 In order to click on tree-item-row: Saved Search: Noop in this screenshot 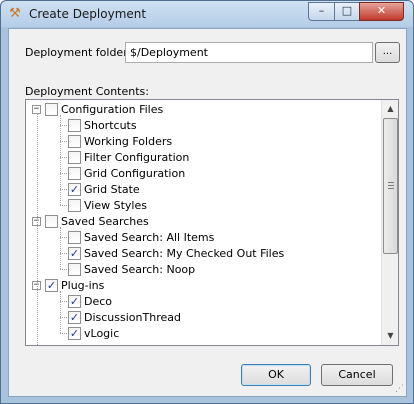, I will do `click(131, 269)`.